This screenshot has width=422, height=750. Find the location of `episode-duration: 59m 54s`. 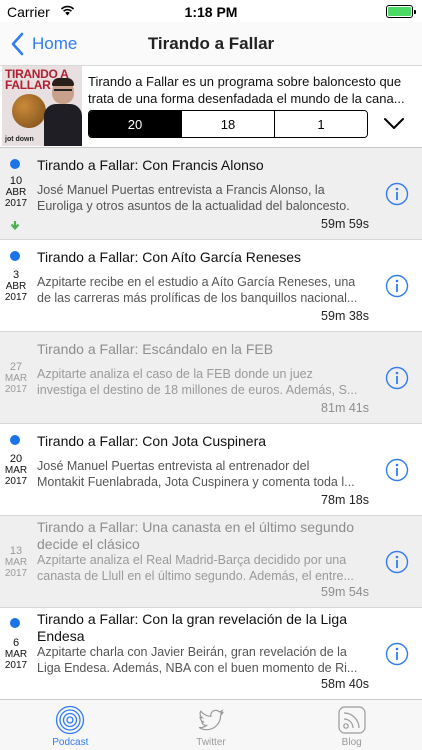

episode-duration: 59m 54s is located at coordinates (345, 592).